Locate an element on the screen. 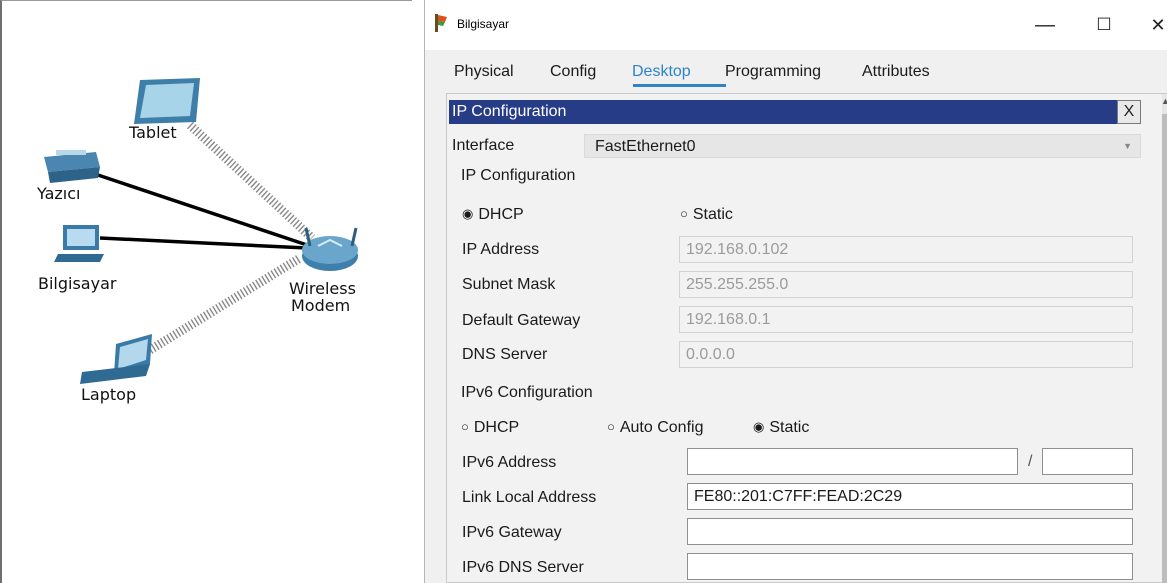 This screenshot has height=583, width=1167. printer-icon is located at coordinates (72, 166).